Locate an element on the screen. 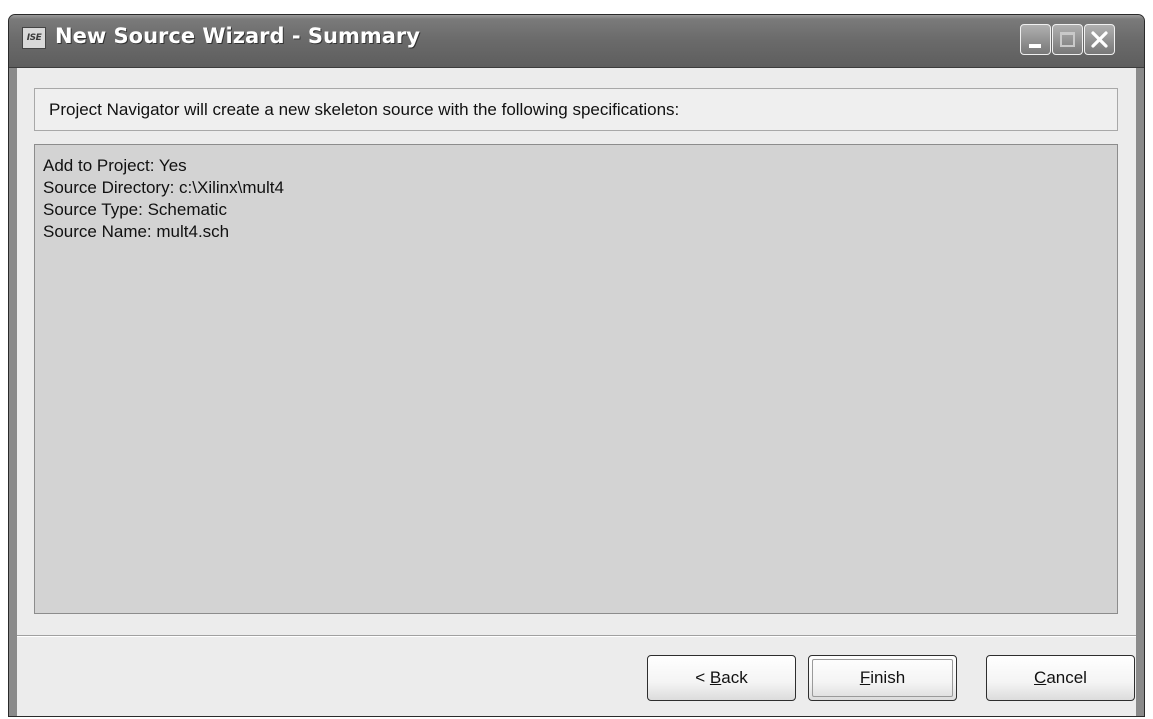 The height and width of the screenshot is (719, 1153). close-icon is located at coordinates (1099, 39).